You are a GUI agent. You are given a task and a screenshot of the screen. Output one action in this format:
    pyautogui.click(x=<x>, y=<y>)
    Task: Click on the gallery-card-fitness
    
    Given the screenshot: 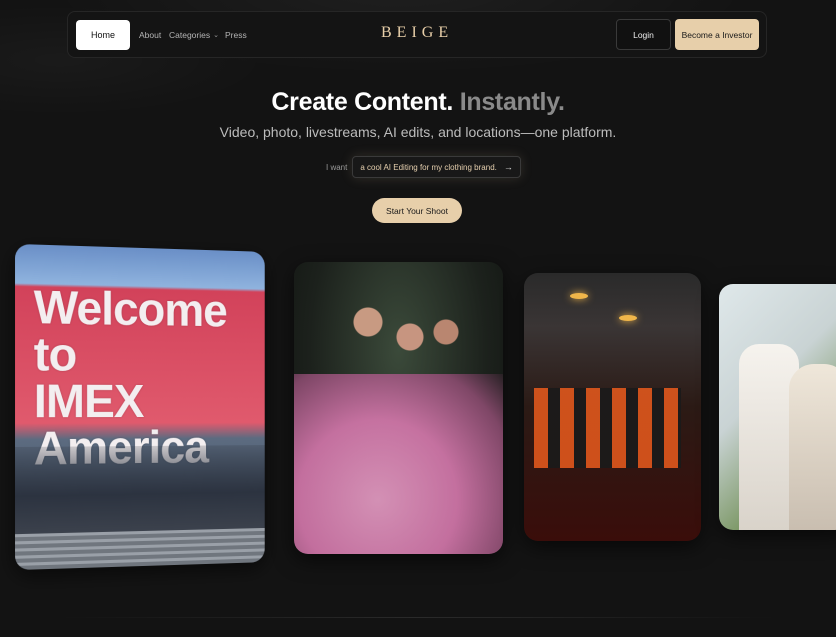 What is the action you would take?
    pyautogui.click(x=612, y=407)
    